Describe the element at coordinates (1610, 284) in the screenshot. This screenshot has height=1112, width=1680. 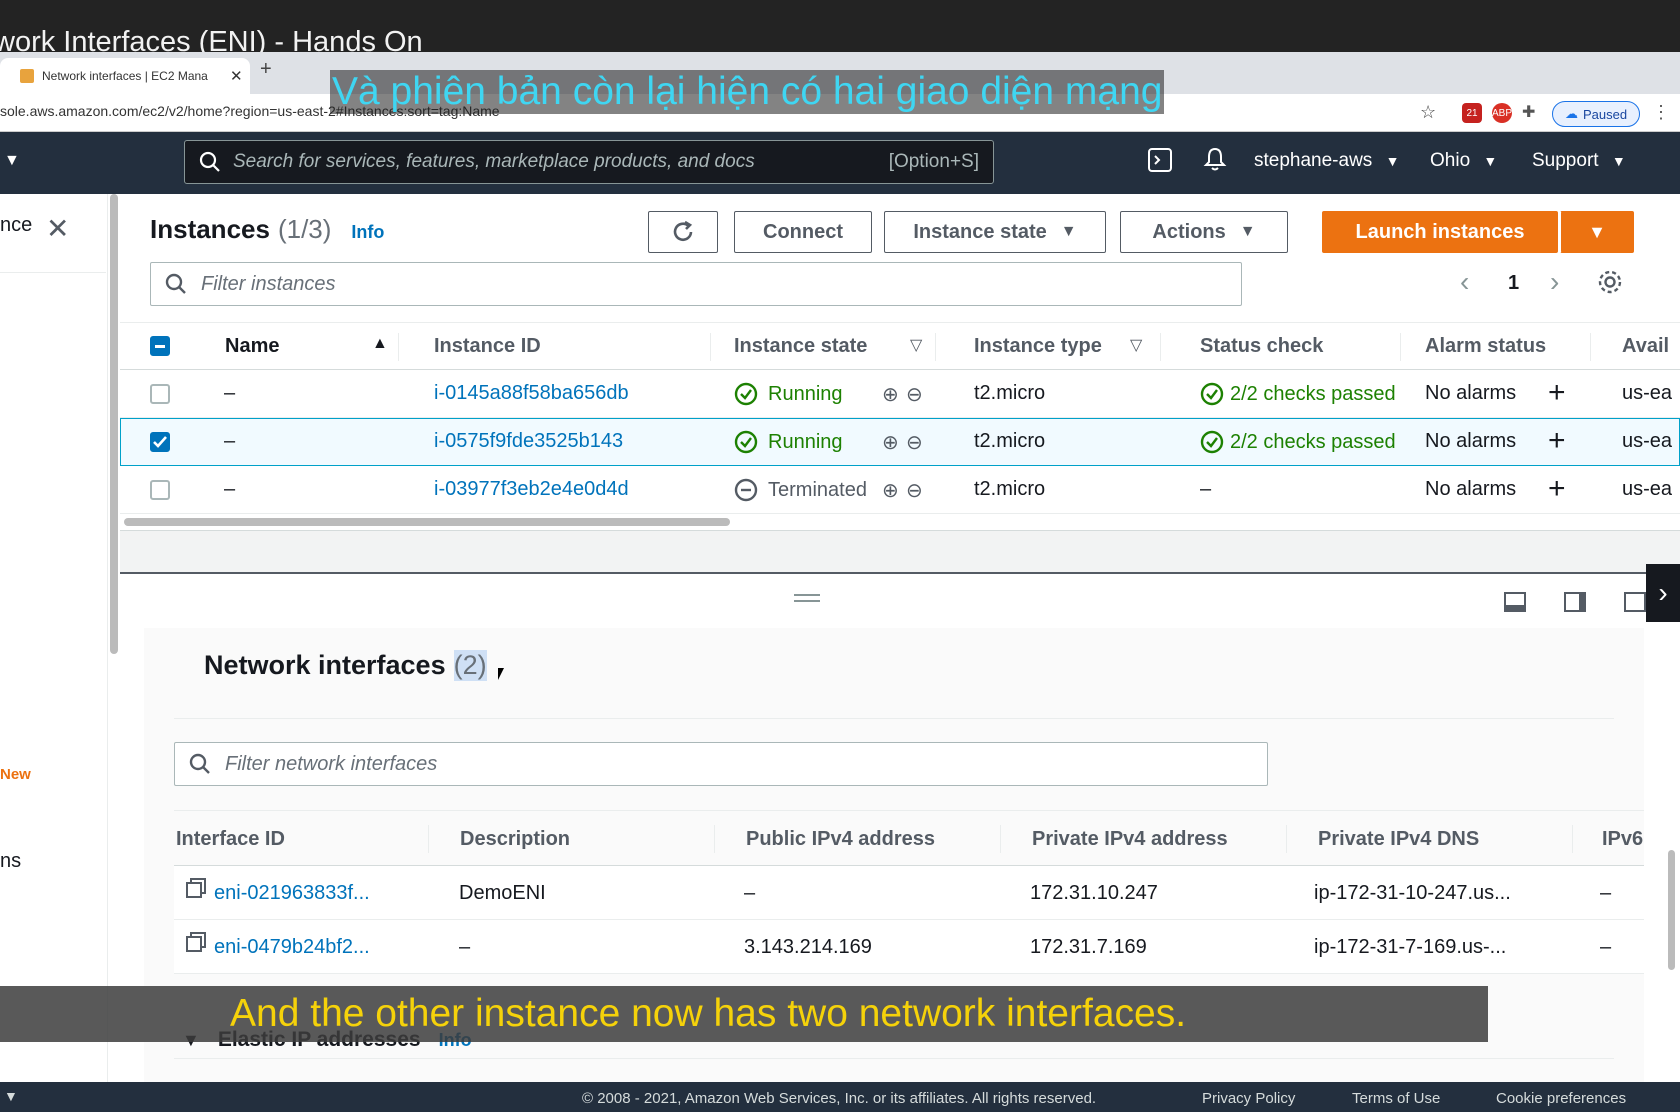
I see `settings-gear-icon` at that location.